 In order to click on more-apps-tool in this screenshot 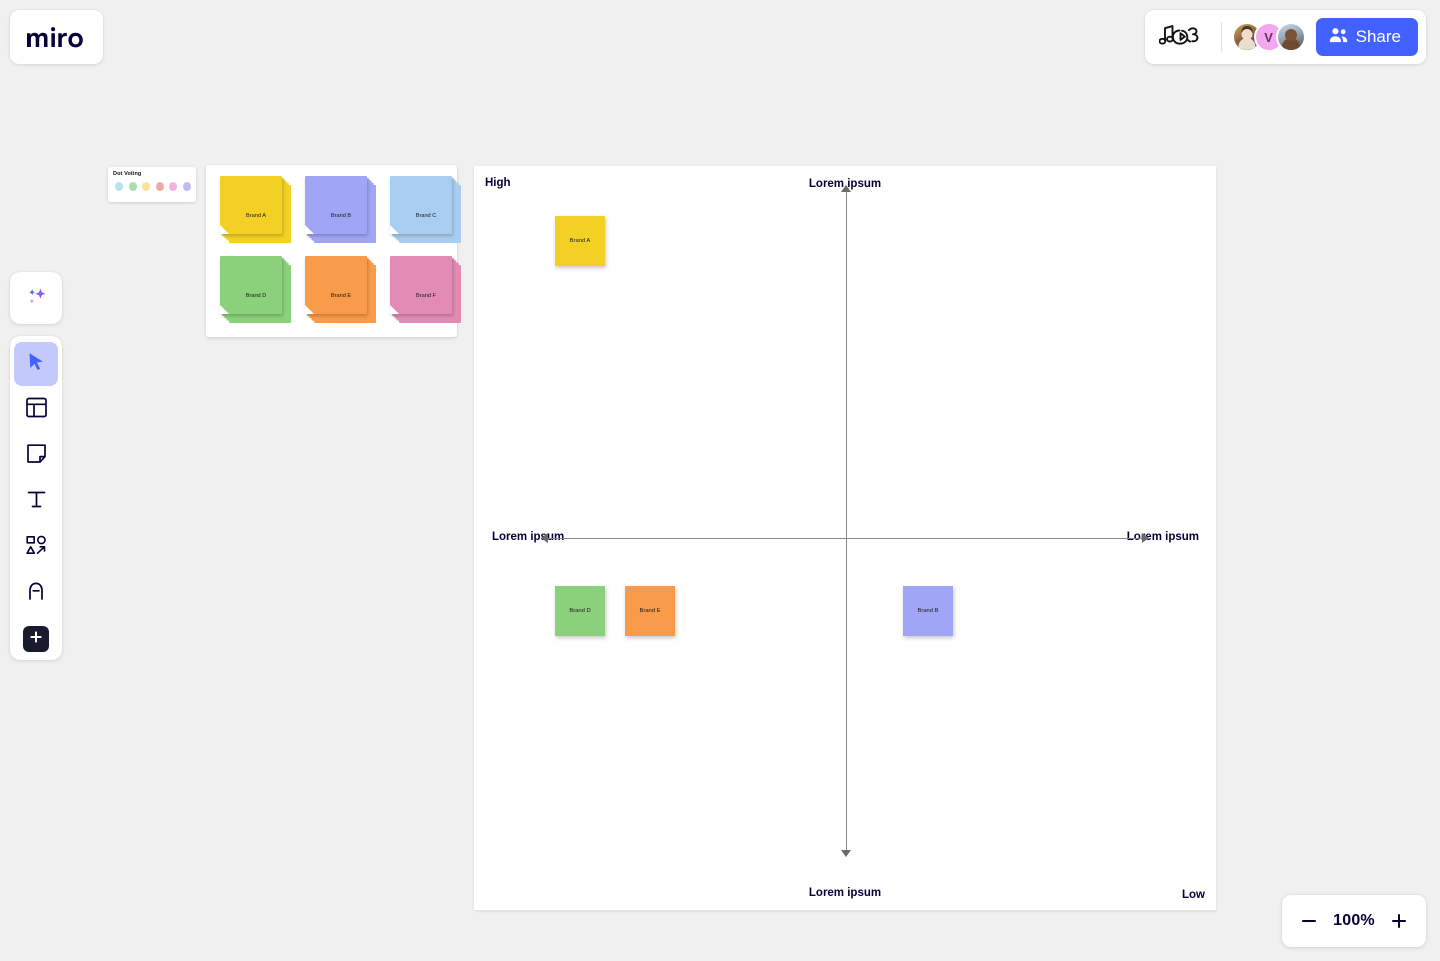, I will do `click(36, 639)`.